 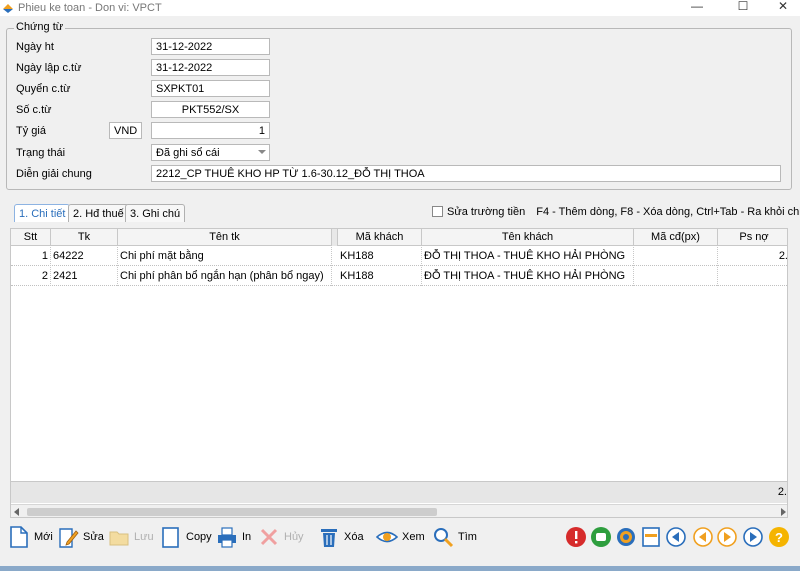 I want to click on close-button: ✕, so click(x=783, y=7).